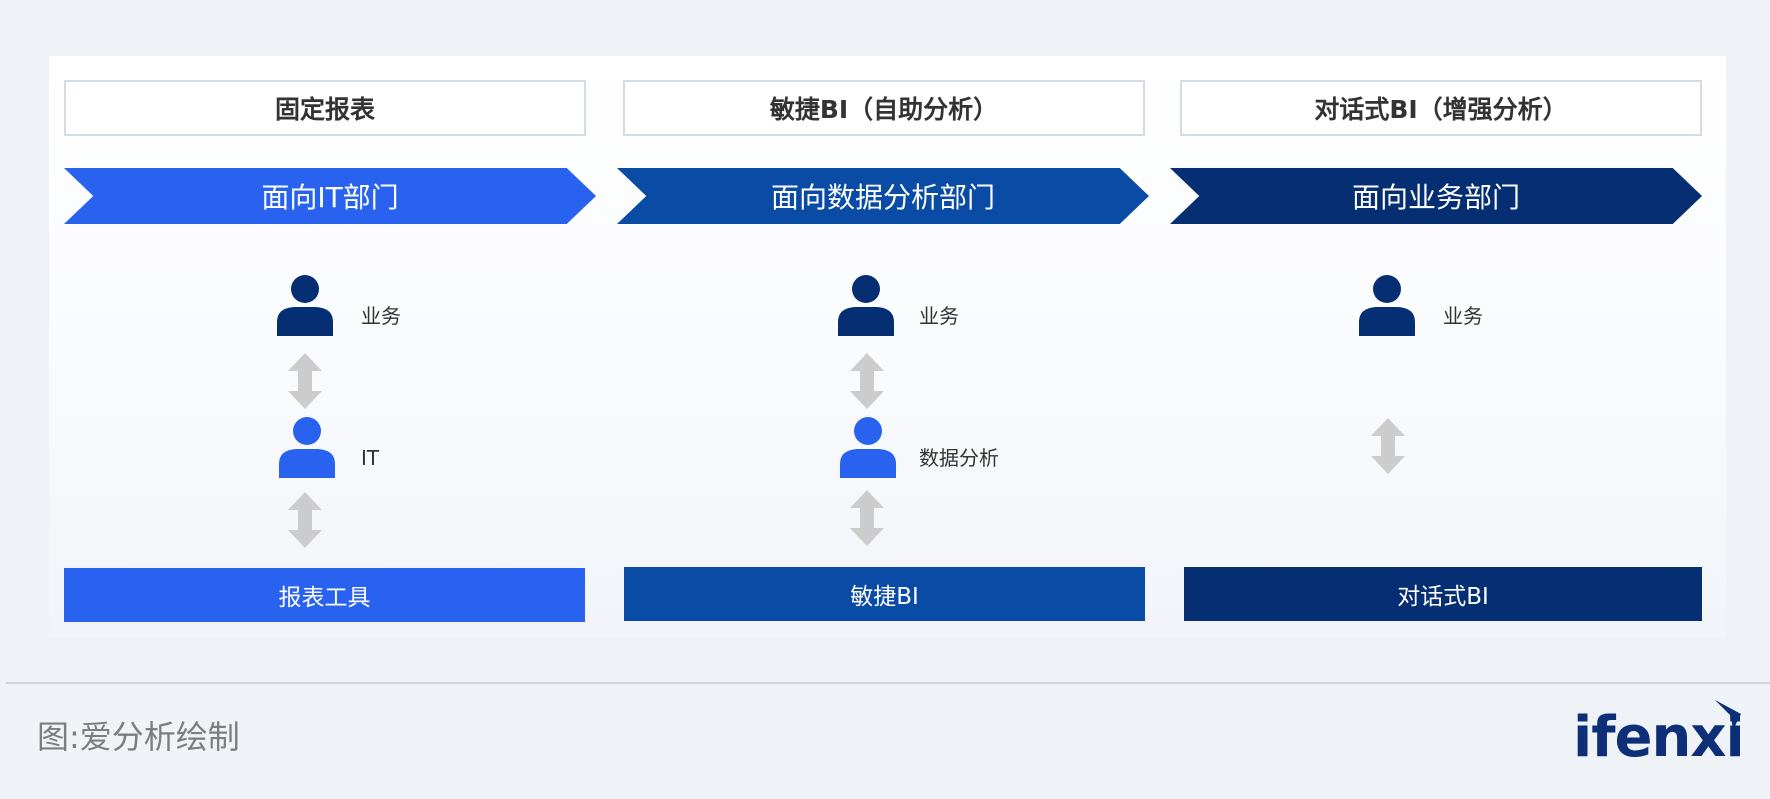 The height and width of the screenshot is (799, 1770). Describe the element at coordinates (959, 458) in the screenshot. I see `role-label-data-analysis: 数据分析` at that location.